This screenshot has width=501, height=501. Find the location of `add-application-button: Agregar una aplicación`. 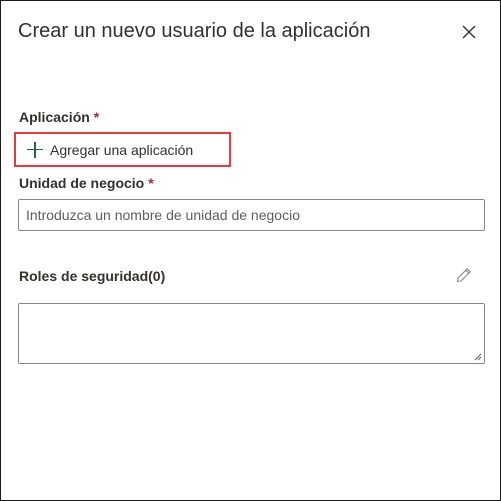

add-application-button: Agregar una aplicación is located at coordinates (122, 149).